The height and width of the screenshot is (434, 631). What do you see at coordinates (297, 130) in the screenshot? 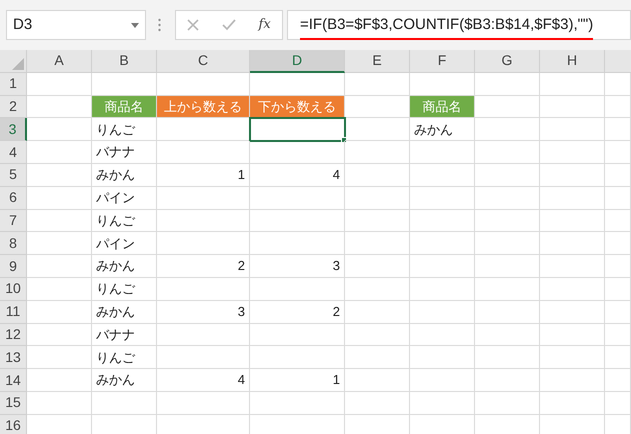
I see `selected-cell` at bounding box center [297, 130].